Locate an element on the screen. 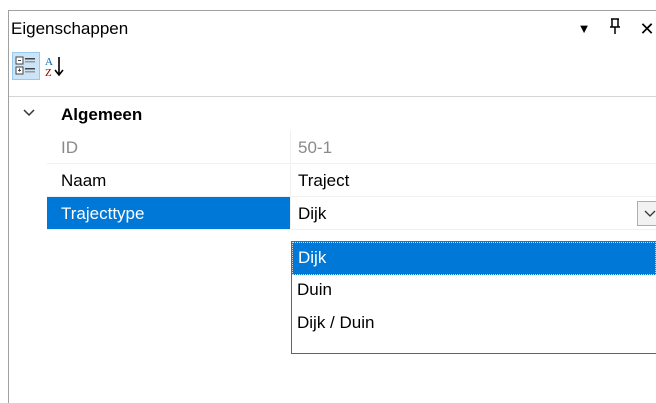 This screenshot has width=656, height=403. close-icon: ✕ is located at coordinates (646, 29).